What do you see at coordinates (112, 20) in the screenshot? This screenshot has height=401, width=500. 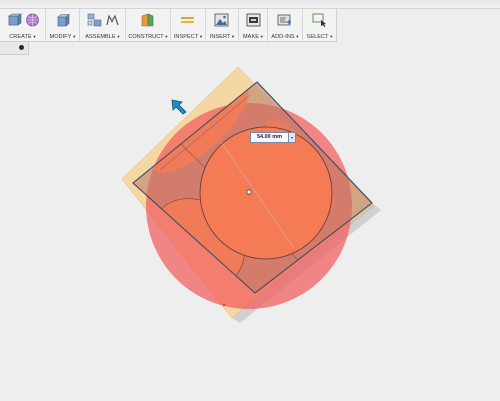 I see `joint-icon` at bounding box center [112, 20].